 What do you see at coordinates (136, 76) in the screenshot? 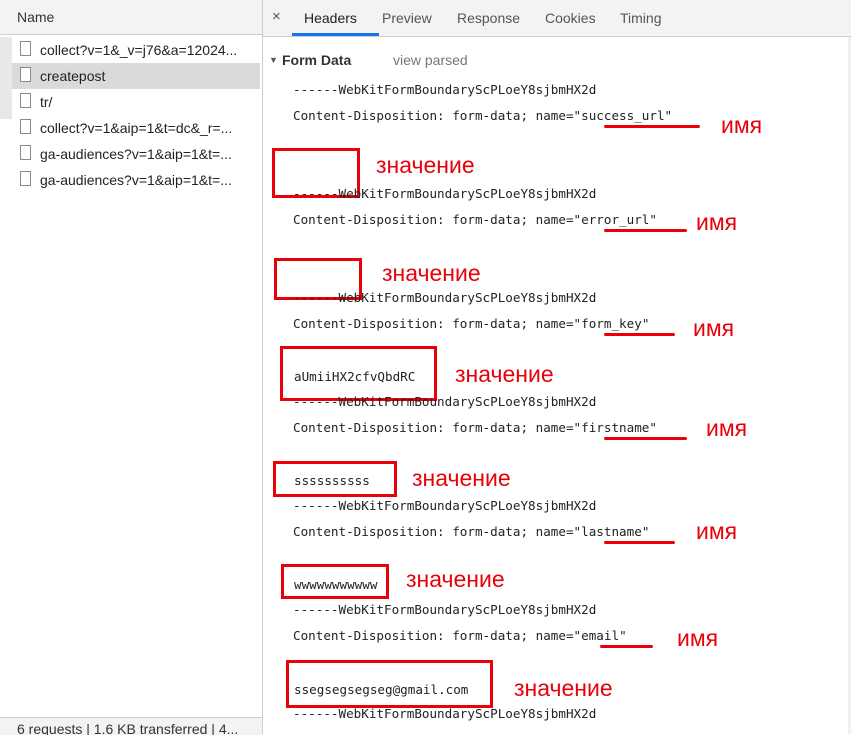
I see `request-row-selected: createpost` at bounding box center [136, 76].